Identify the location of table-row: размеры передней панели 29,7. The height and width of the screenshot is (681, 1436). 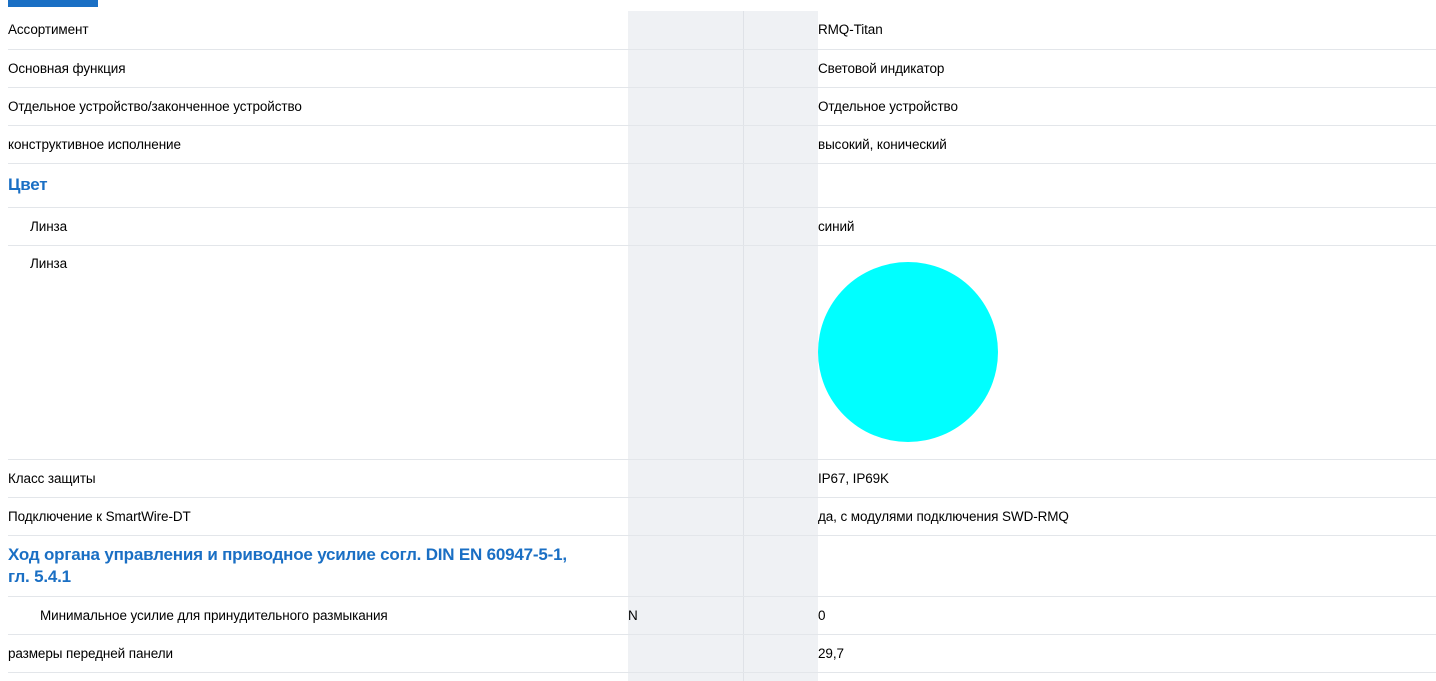
(722, 653).